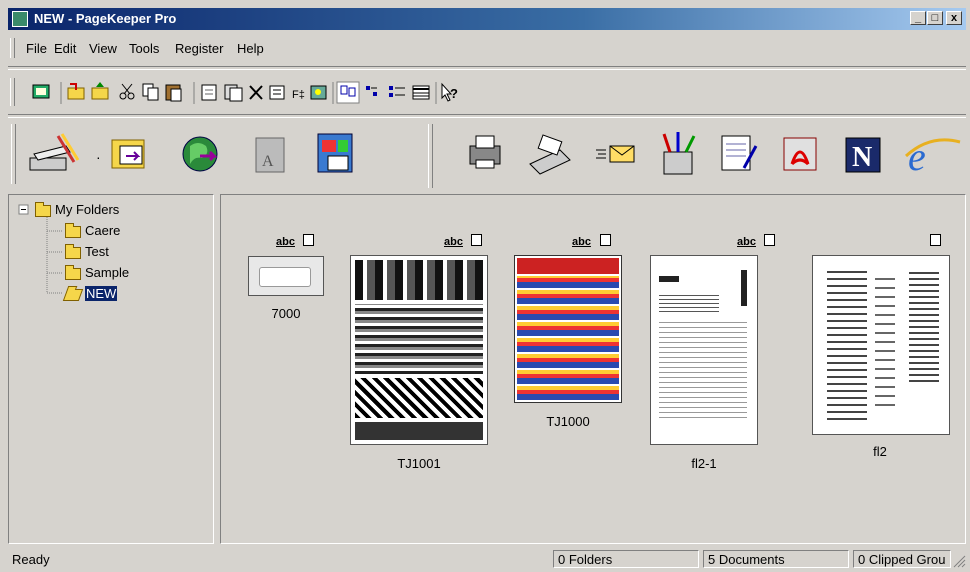  What do you see at coordinates (880, 451) in the screenshot?
I see `document-name: fl2` at bounding box center [880, 451].